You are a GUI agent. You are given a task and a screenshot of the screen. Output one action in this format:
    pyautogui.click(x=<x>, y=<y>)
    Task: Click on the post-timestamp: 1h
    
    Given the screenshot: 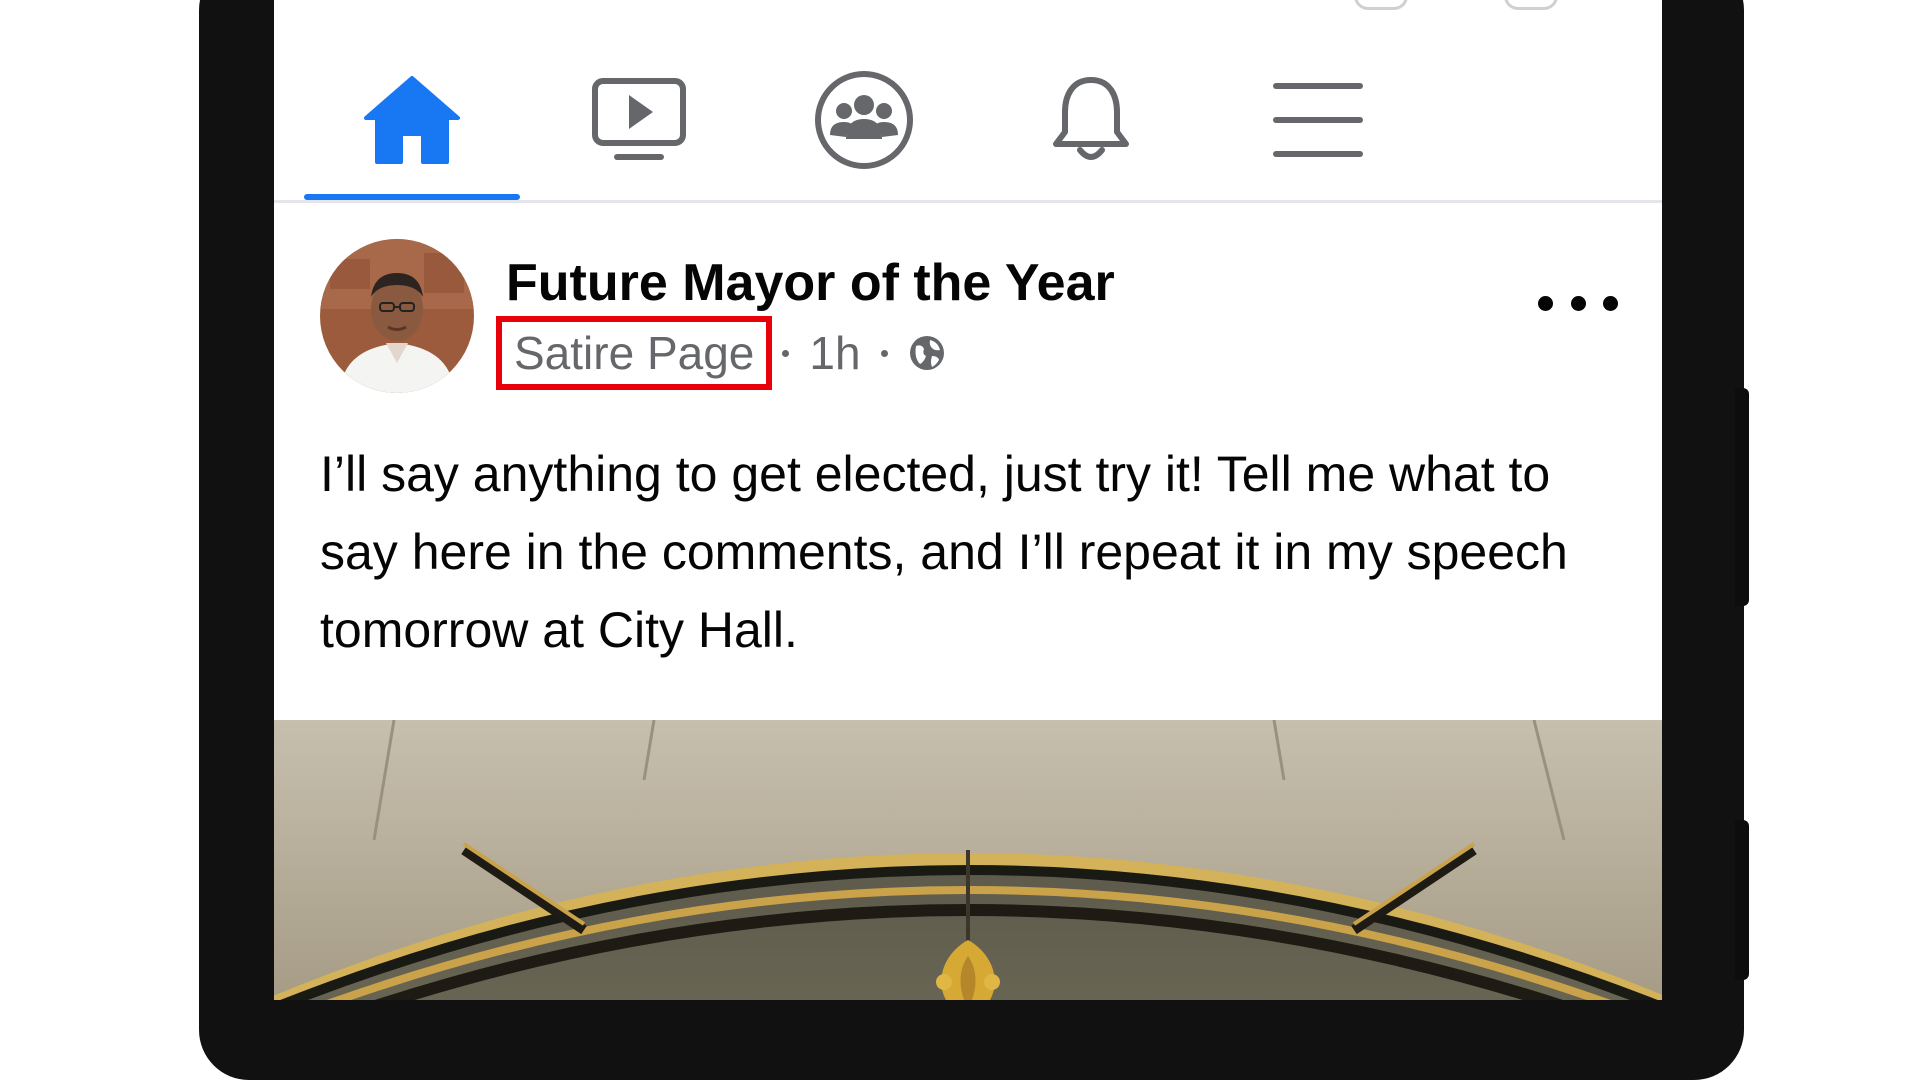 What is the action you would take?
    pyautogui.click(x=834, y=353)
    